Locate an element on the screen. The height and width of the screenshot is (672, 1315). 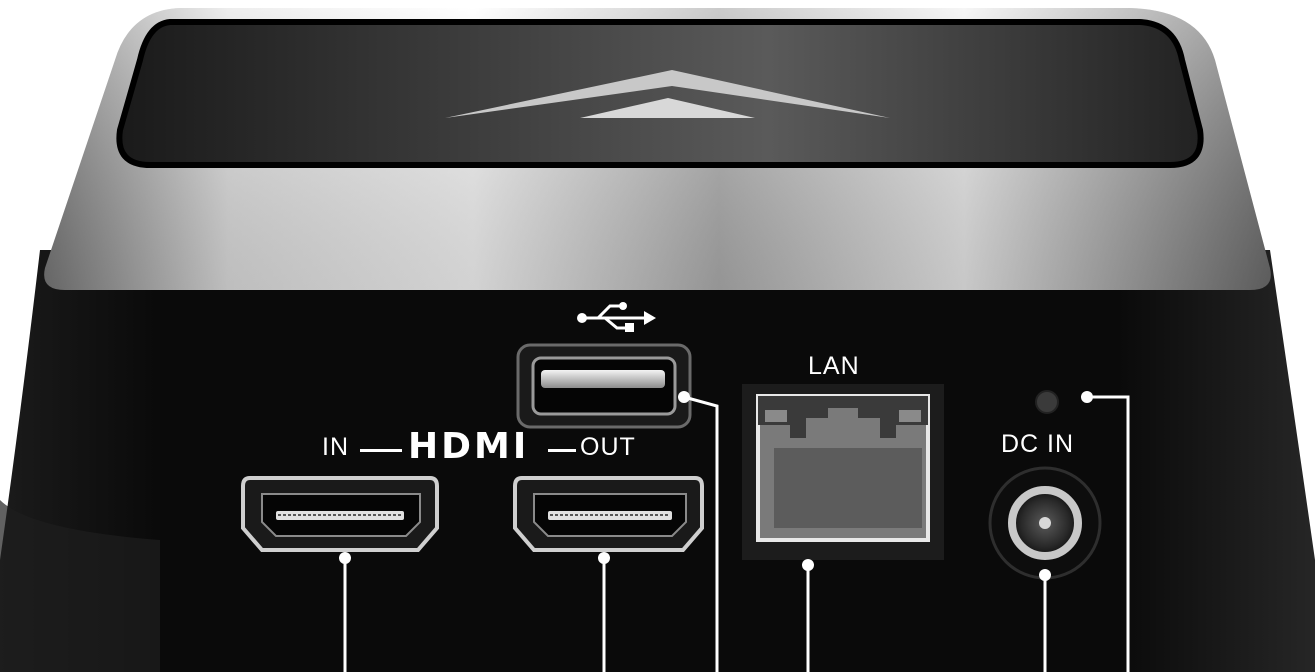
hdmi-in-port is located at coordinates (340, 514).